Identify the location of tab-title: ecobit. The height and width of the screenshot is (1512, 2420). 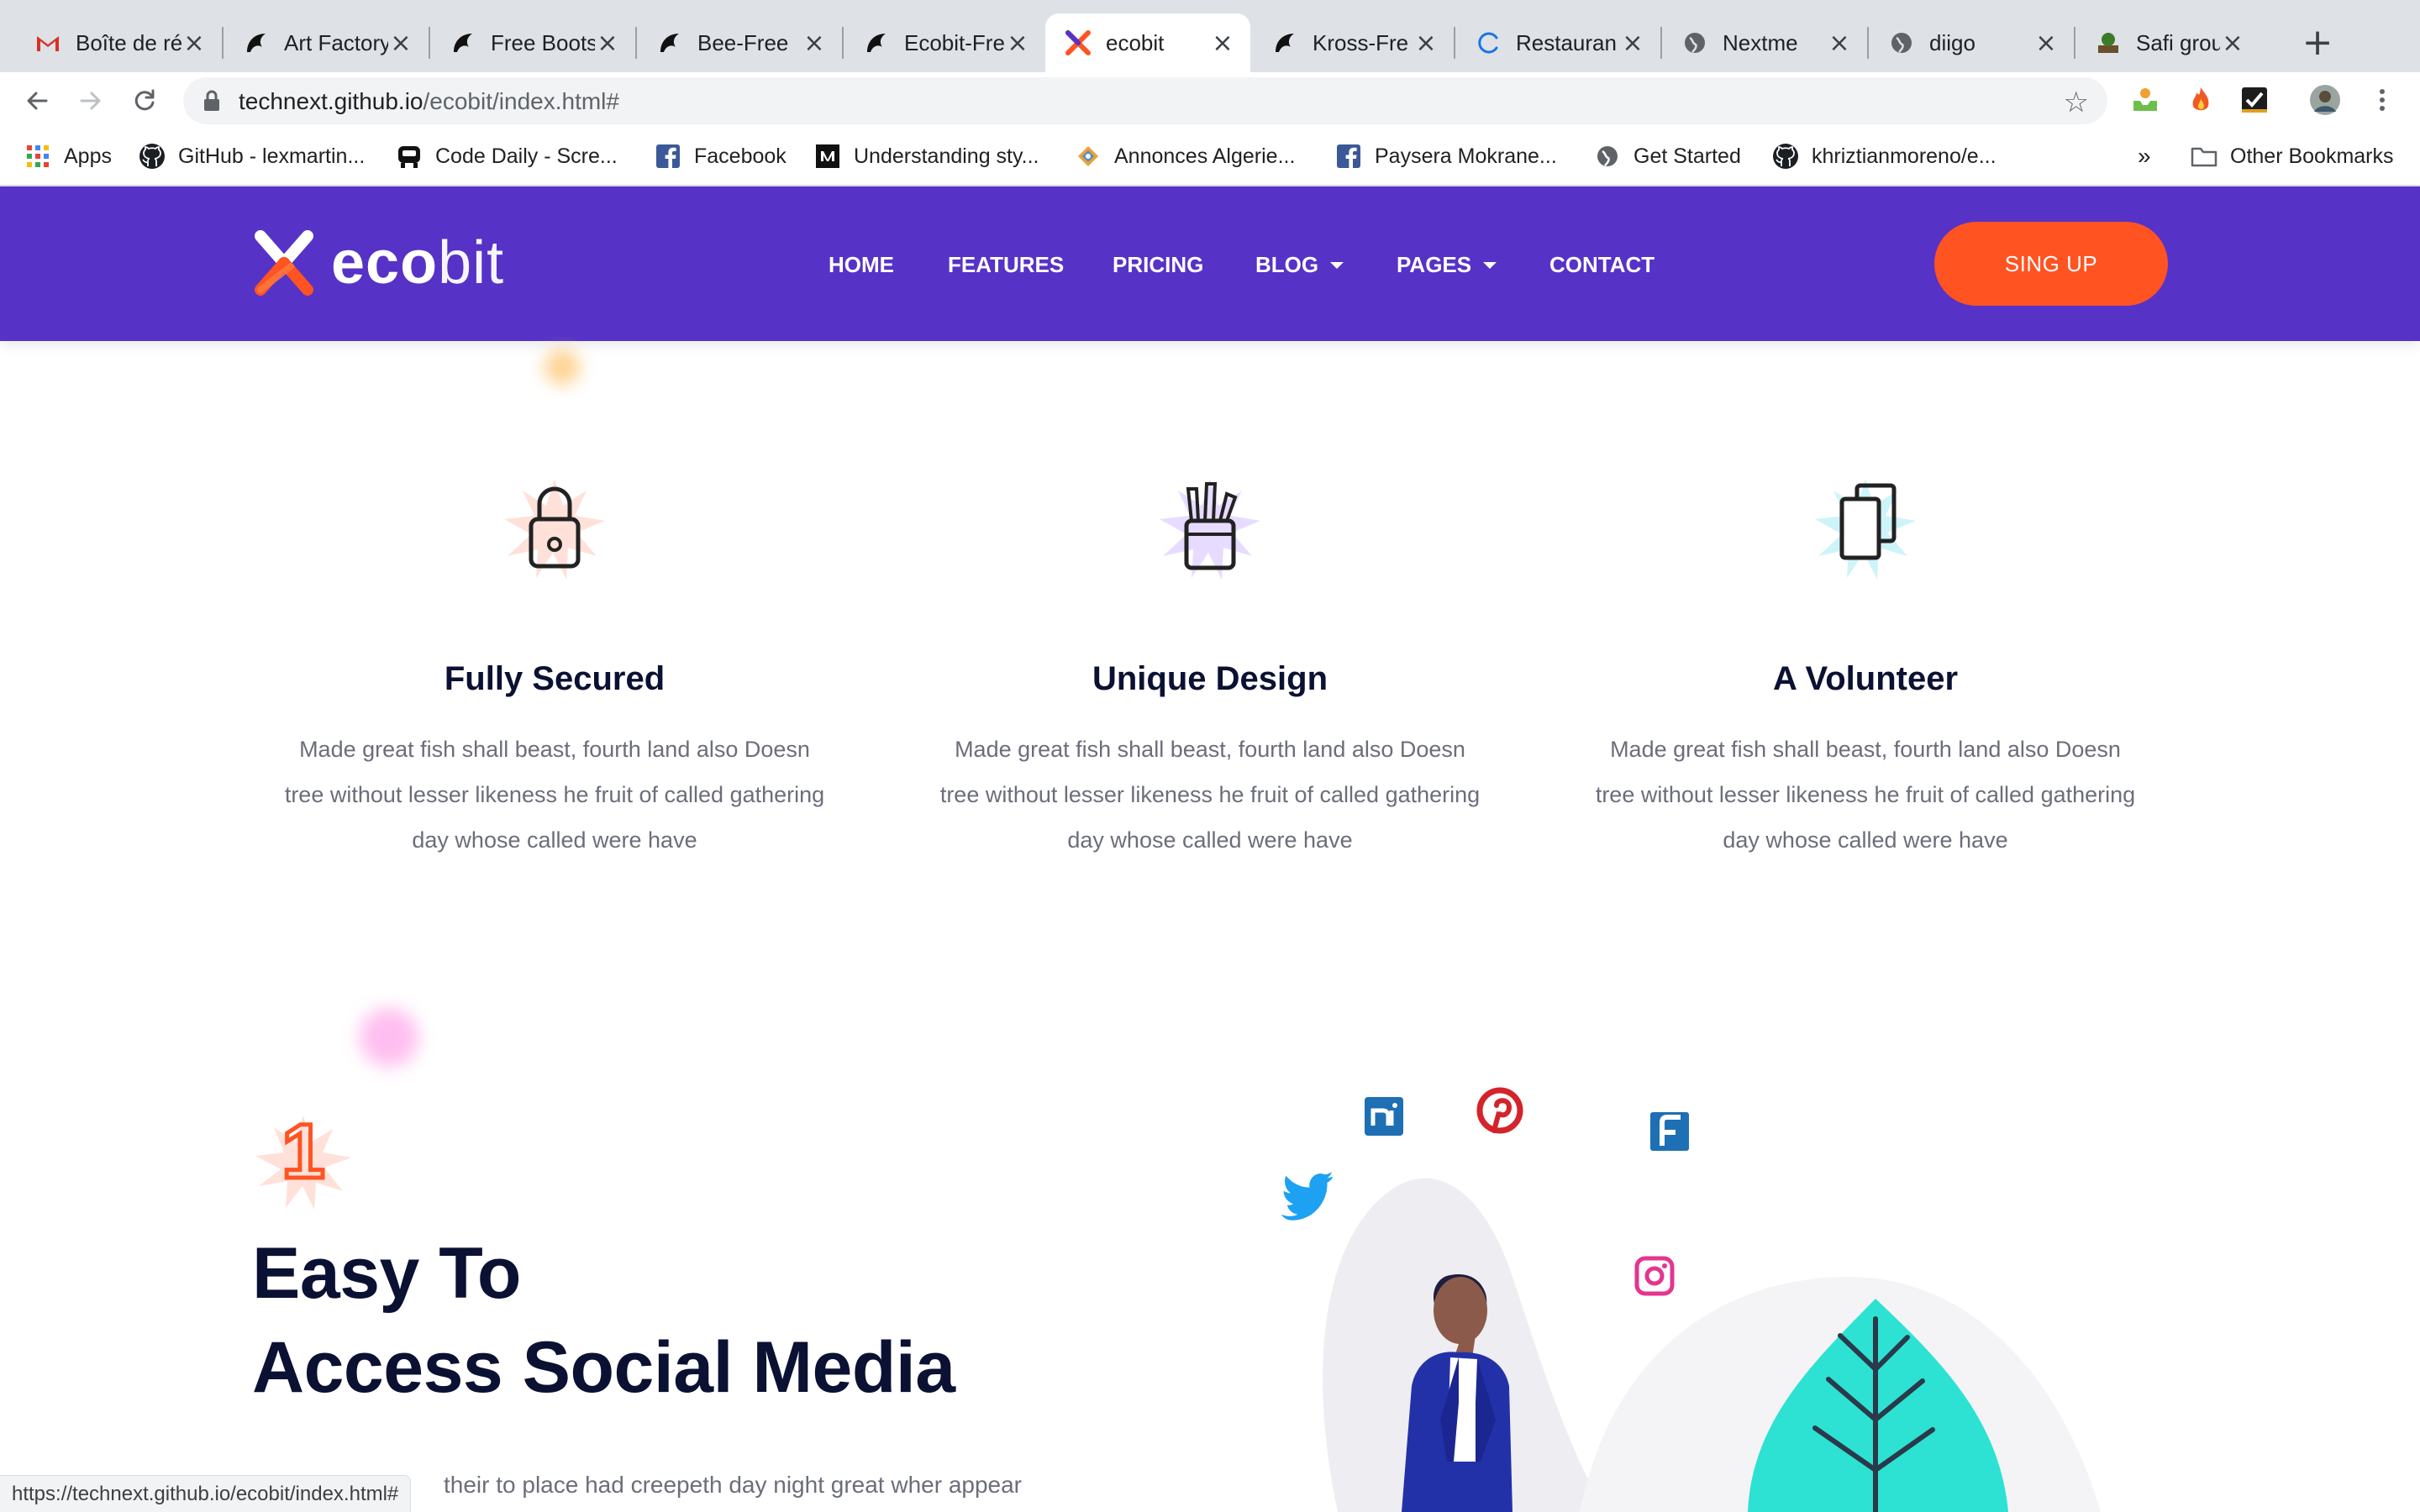
(1135, 42).